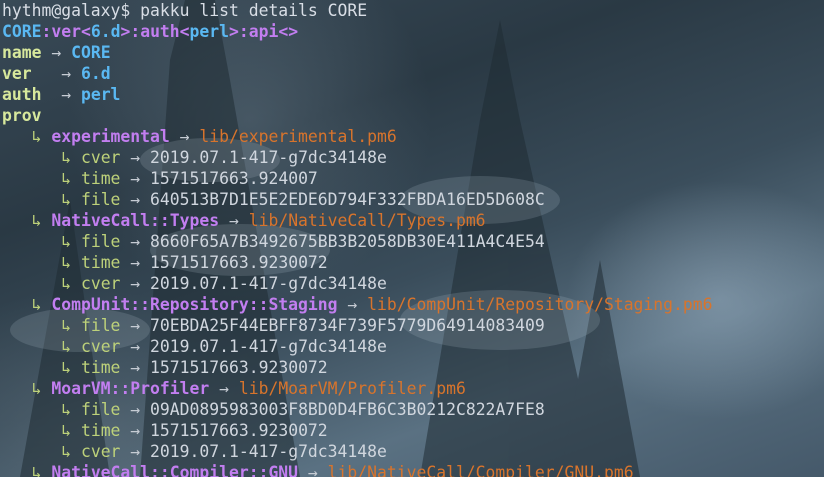 The width and height of the screenshot is (824, 477). Describe the element at coordinates (135, 220) in the screenshot. I see `module-name: NativeCall::Types` at that location.